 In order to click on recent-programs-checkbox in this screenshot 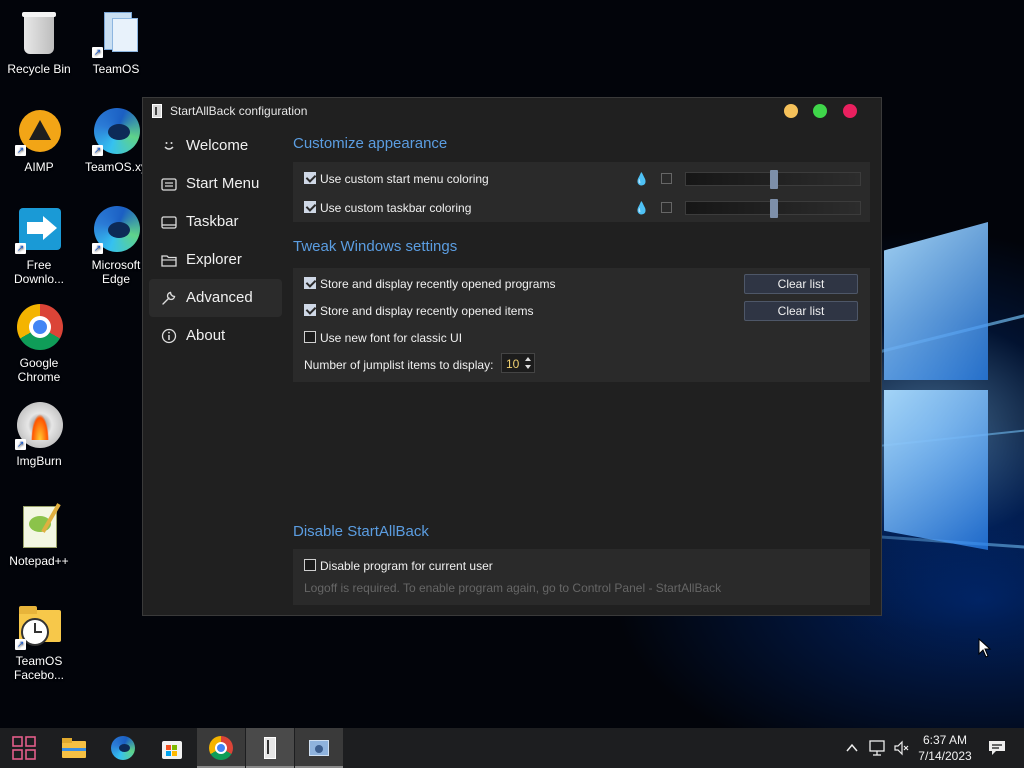, I will do `click(310, 283)`.